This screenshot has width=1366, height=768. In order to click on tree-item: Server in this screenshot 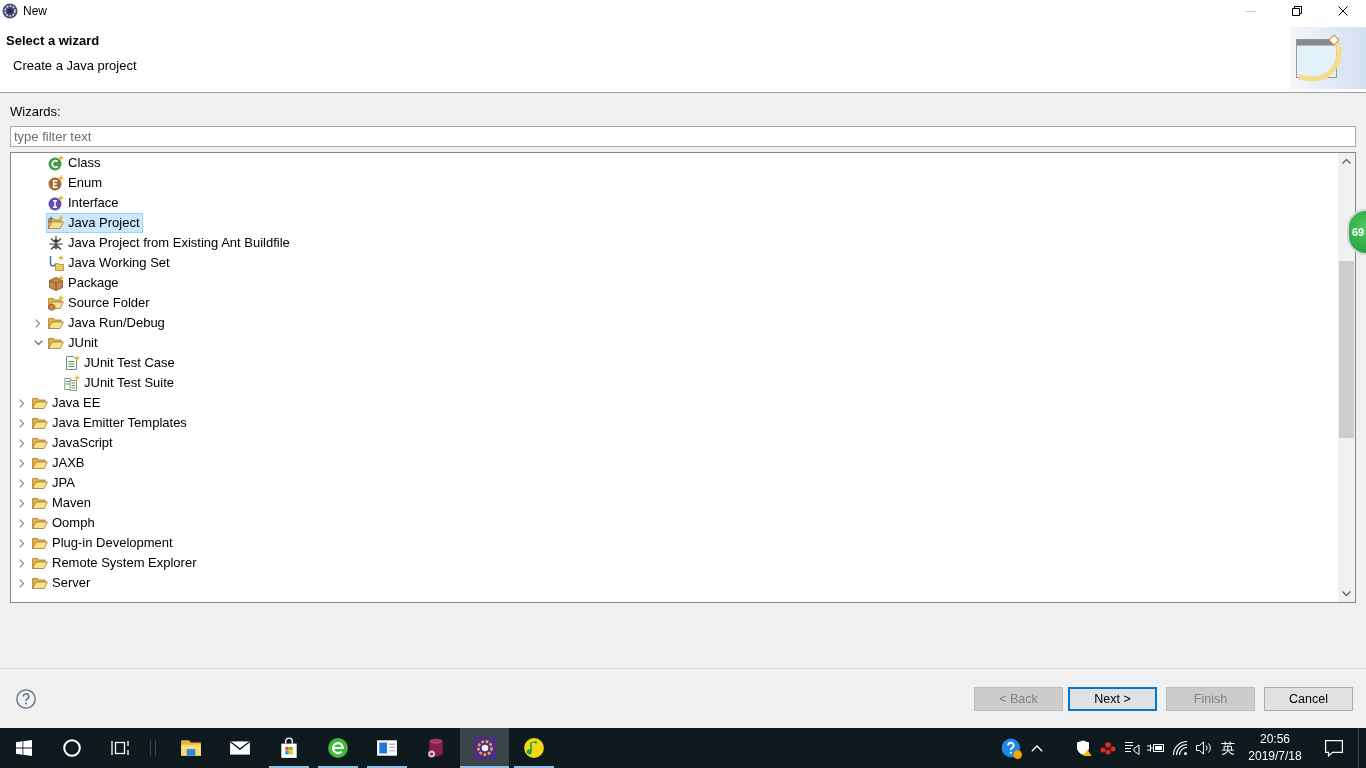, I will do `click(62, 583)`.